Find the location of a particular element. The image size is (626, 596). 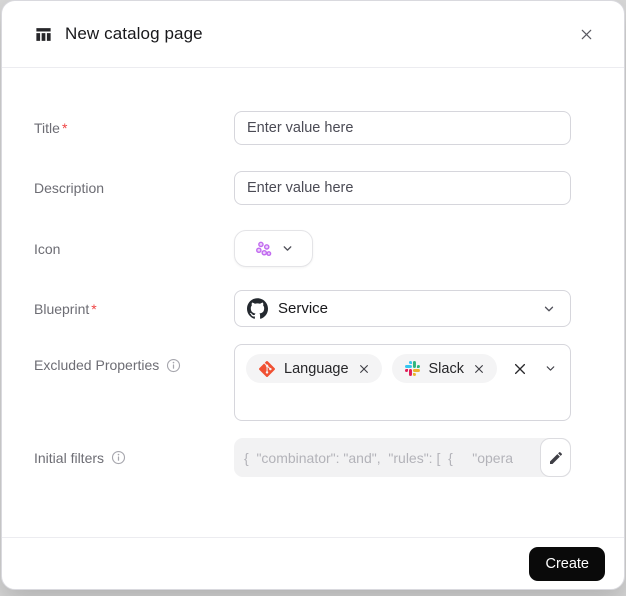

multiselect-dropdown-button is located at coordinates (550, 368).